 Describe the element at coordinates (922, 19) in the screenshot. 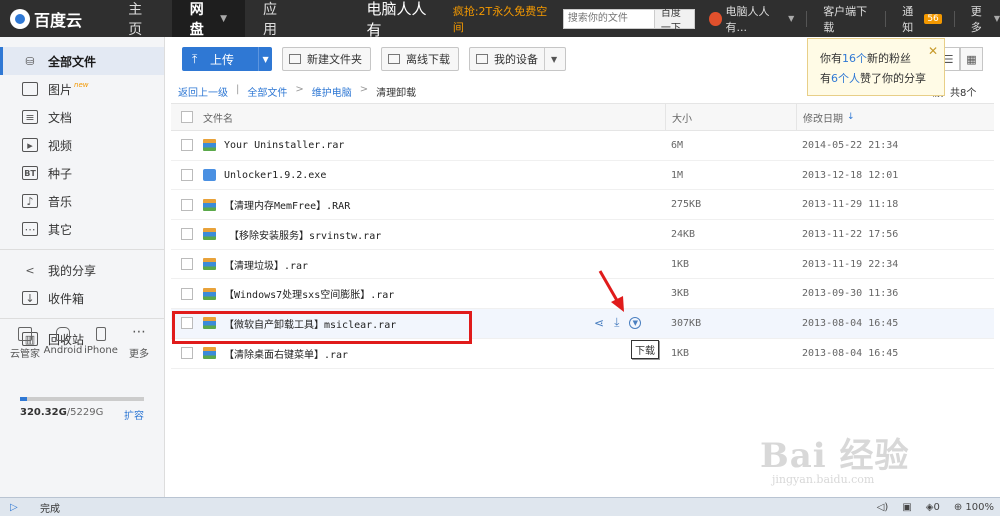

I see `notification-link: 通知 56` at that location.